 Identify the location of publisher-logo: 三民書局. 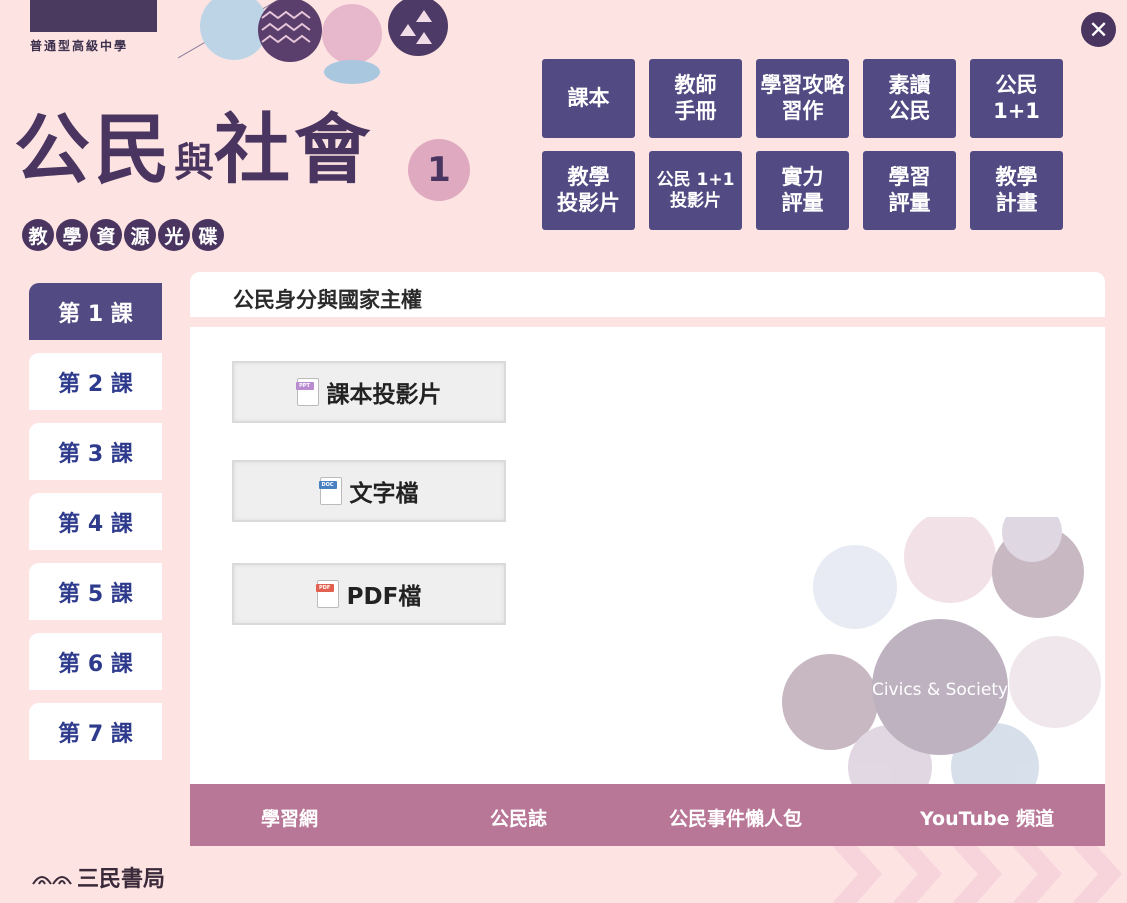
(98, 877).